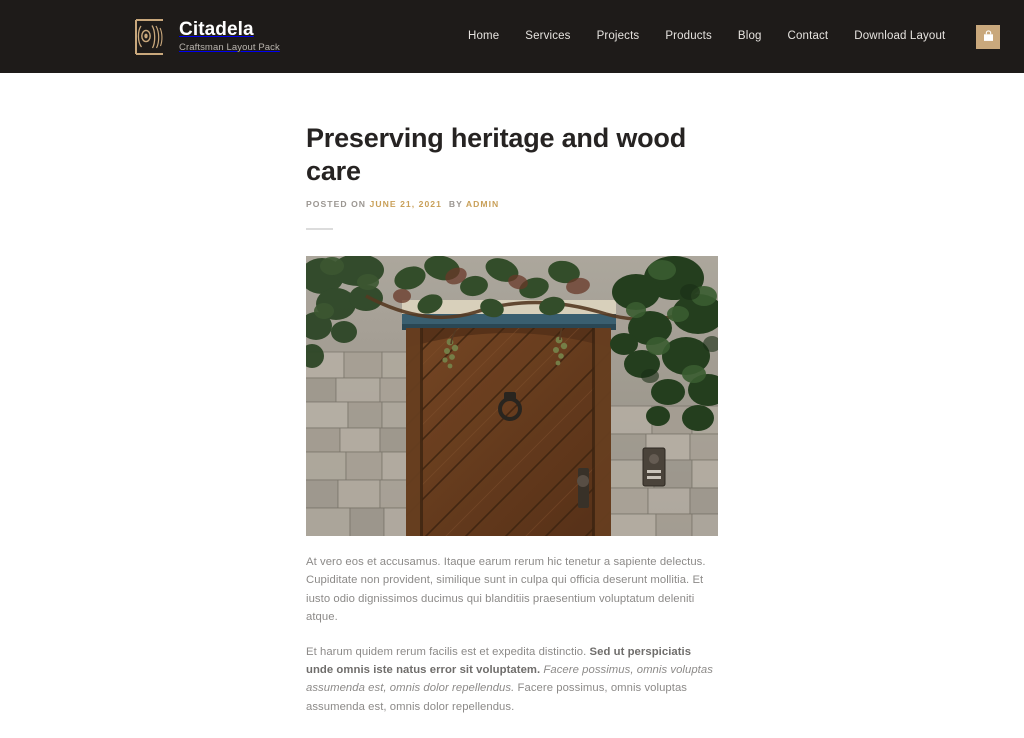  I want to click on page-title: Preserving heritage and wood care, so click(496, 154).